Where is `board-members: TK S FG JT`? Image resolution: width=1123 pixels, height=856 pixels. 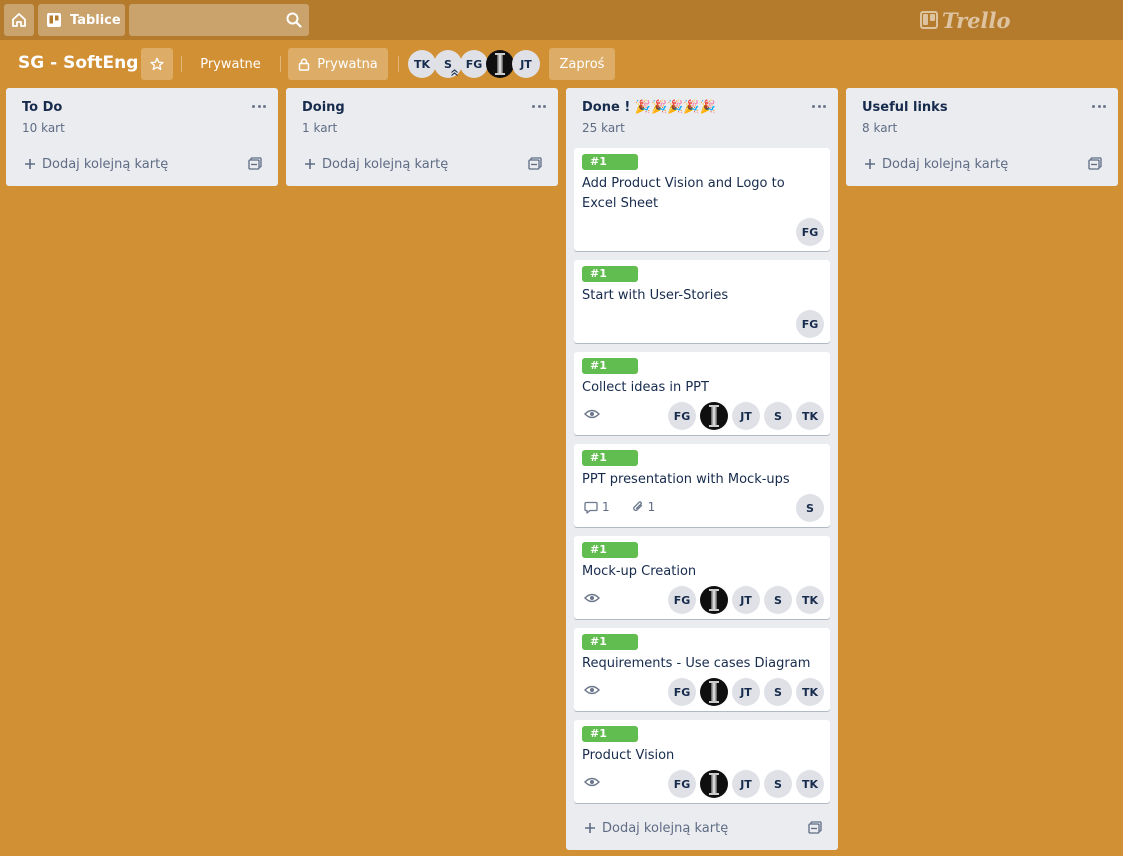 board-members: TK S FG JT is located at coordinates (474, 64).